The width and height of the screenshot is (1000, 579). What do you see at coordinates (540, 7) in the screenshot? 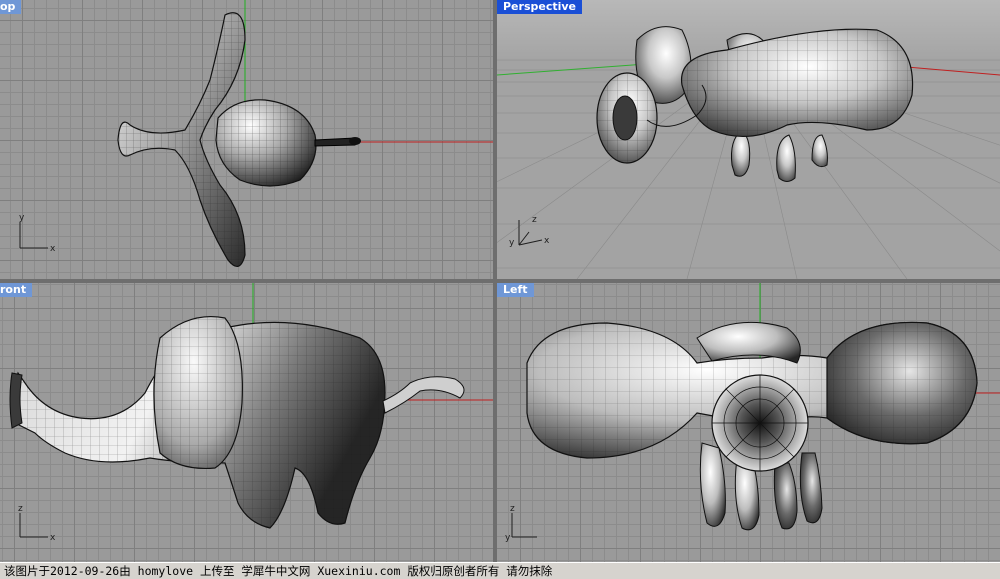
I see `tab-perspective-viewport: Perspective` at bounding box center [540, 7].